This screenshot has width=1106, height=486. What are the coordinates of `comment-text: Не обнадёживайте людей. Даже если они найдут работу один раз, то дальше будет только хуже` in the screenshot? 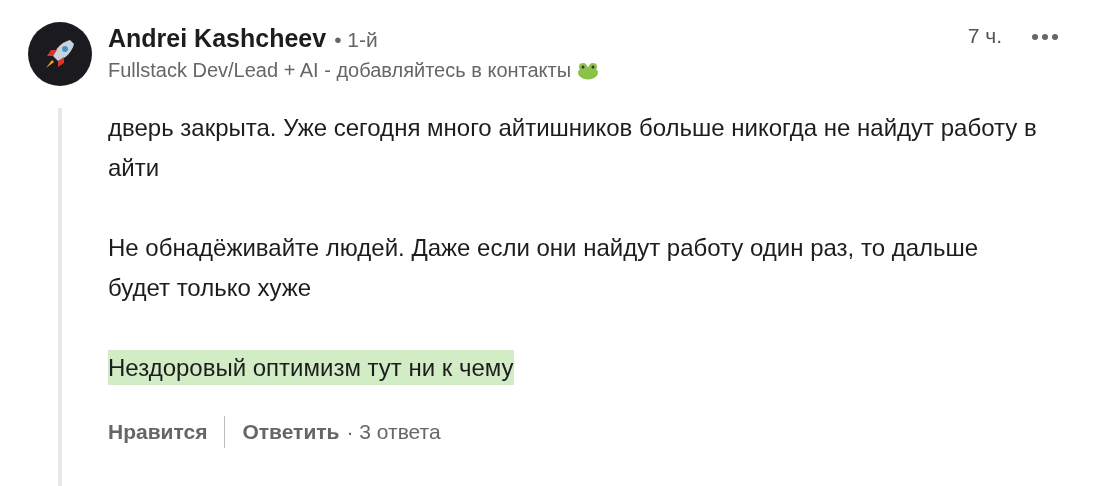 It's located at (543, 268).